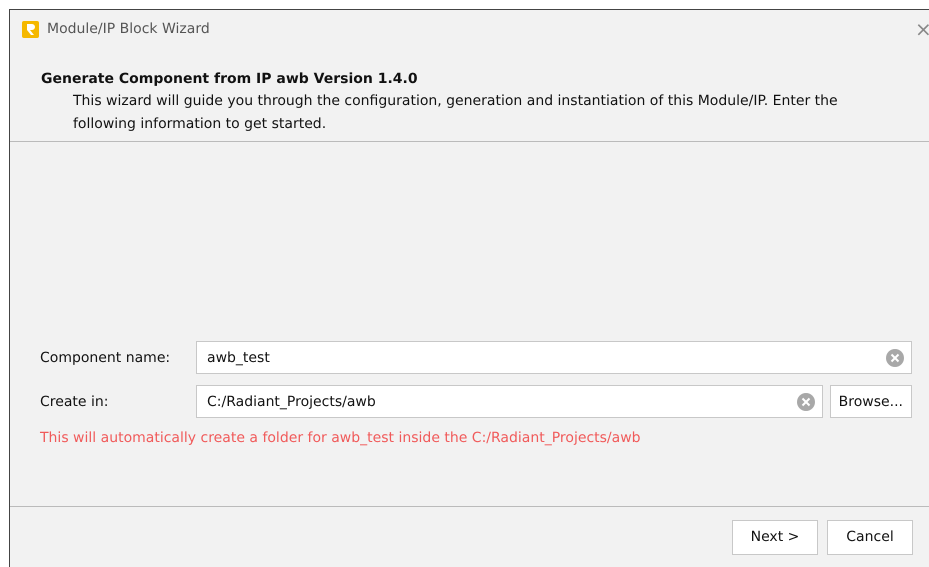 The height and width of the screenshot is (567, 929). I want to click on text-field: awb_test, so click(554, 357).